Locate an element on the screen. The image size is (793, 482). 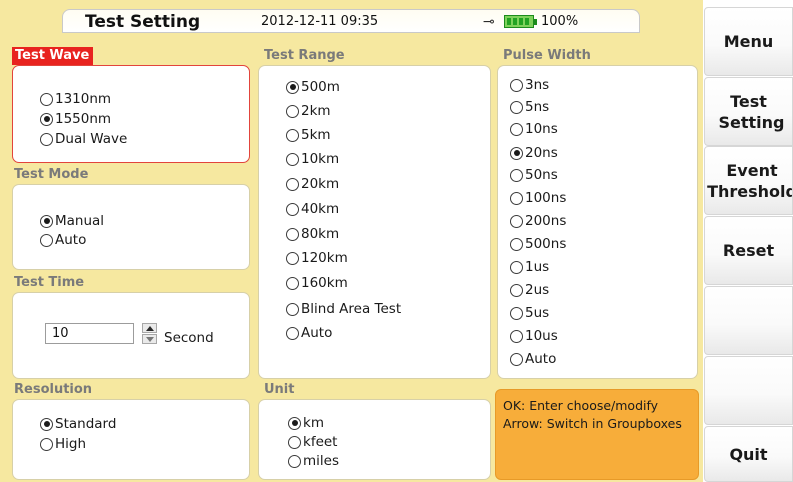
test-time-unit: Second is located at coordinates (189, 338).